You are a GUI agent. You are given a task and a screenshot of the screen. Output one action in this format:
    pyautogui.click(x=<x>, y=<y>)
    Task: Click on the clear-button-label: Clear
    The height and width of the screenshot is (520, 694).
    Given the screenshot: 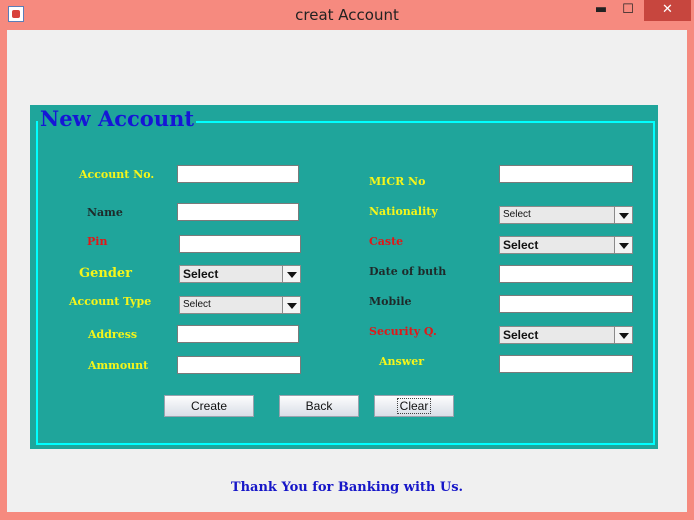 What is the action you would take?
    pyautogui.click(x=414, y=406)
    